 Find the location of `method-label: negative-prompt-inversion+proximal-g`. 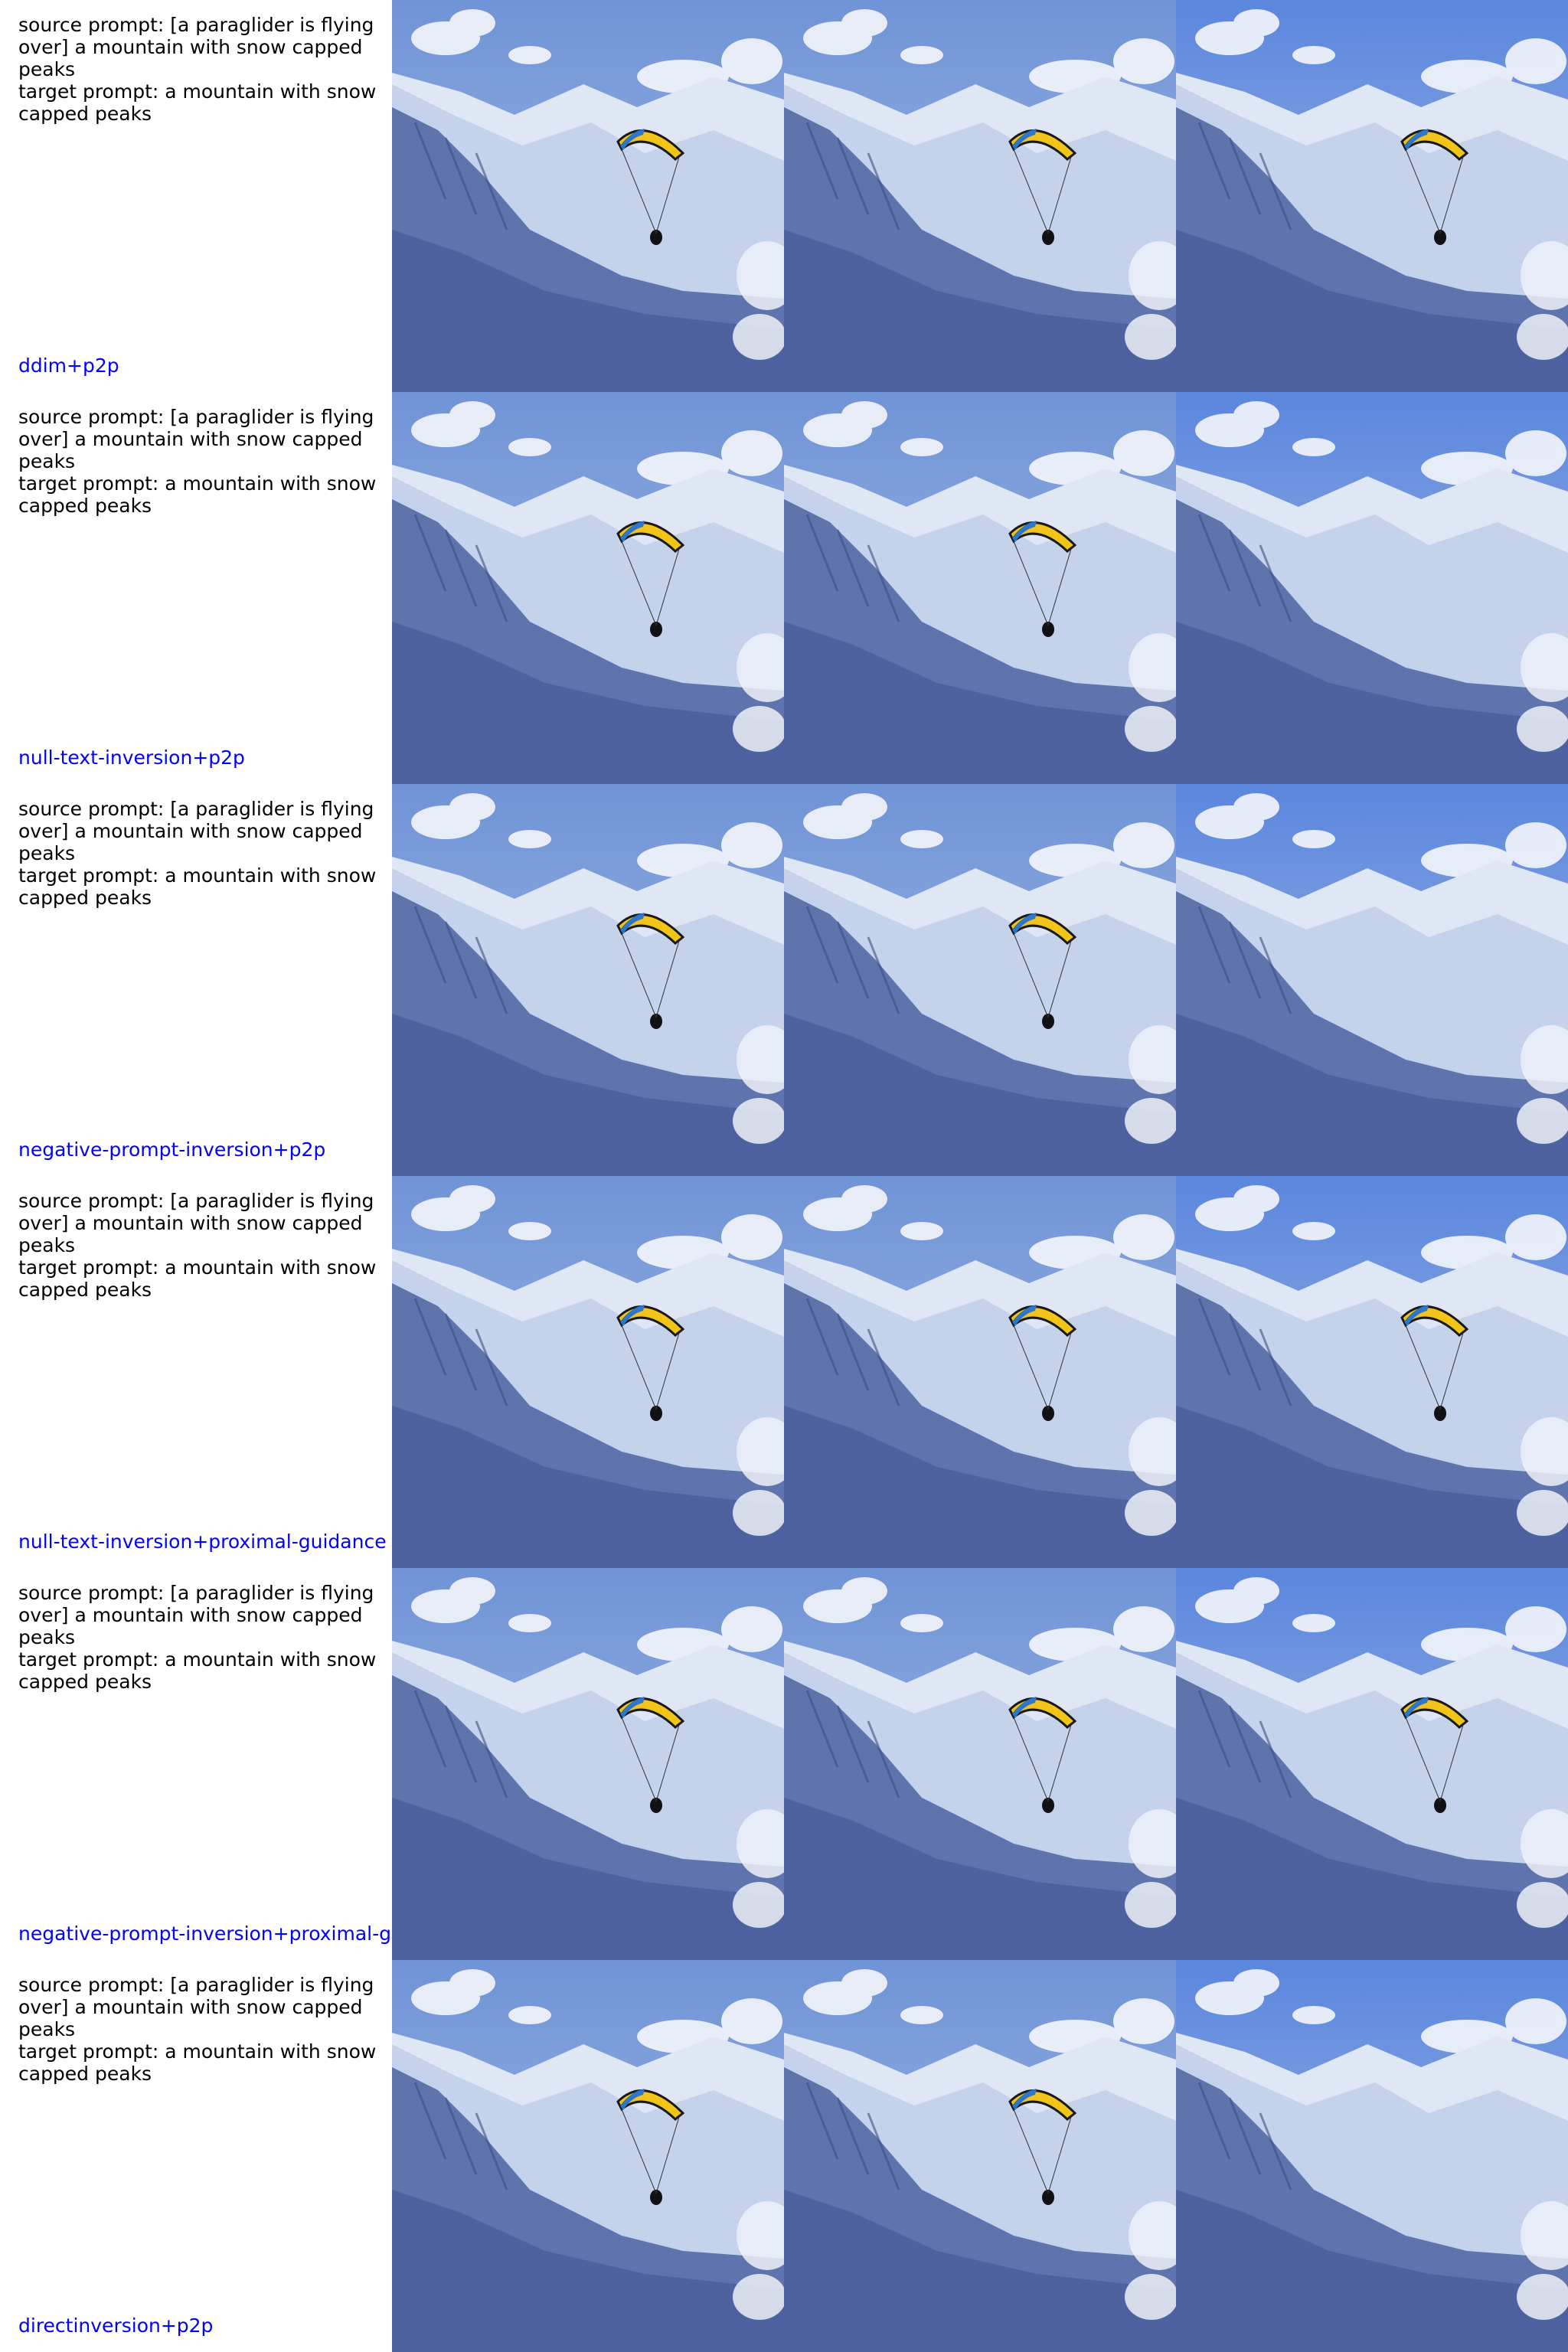

method-label: negative-prompt-inversion+proximal-g is located at coordinates (204, 1933).